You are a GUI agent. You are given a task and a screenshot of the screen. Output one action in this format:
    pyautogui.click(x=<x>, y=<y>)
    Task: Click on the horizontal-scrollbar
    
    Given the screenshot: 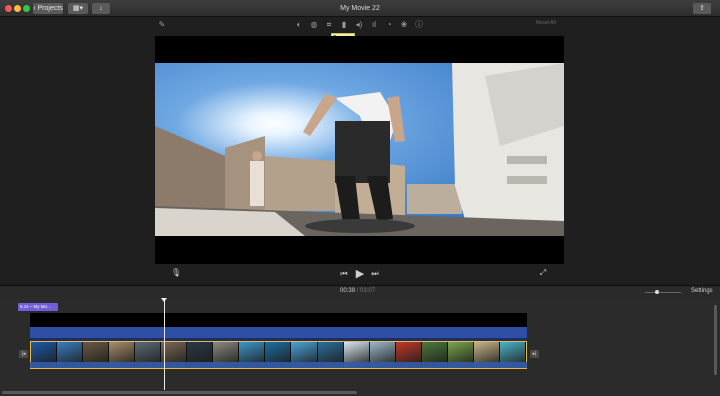 What is the action you would take?
    pyautogui.click(x=179, y=392)
    